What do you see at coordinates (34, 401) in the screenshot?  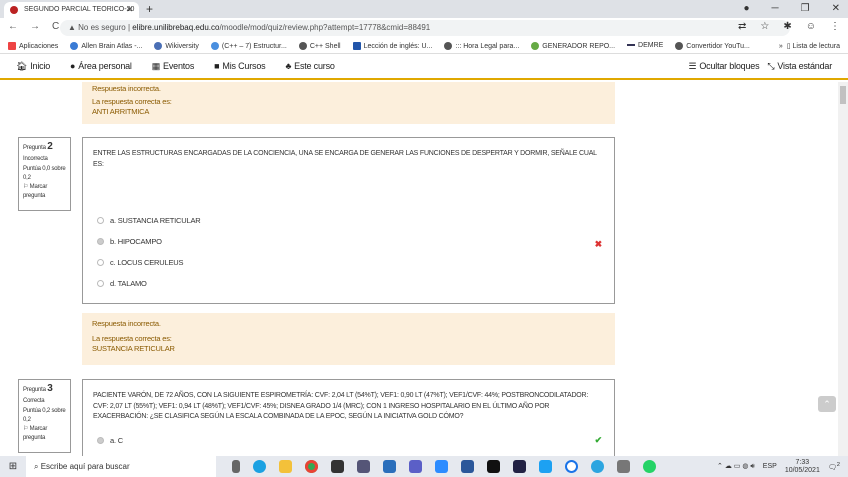 I see `question-state: Correcta` at bounding box center [34, 401].